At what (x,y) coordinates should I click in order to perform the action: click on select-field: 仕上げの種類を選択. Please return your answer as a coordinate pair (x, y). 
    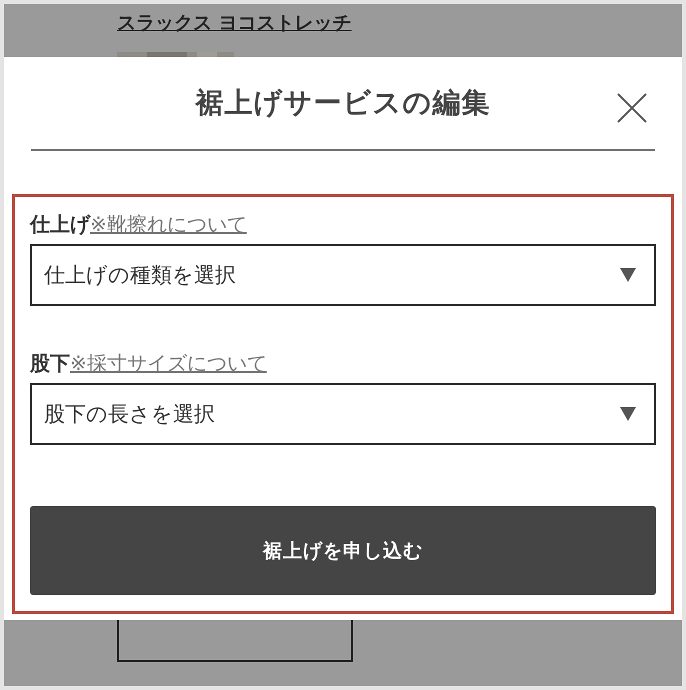
    Looking at the image, I should click on (343, 275).